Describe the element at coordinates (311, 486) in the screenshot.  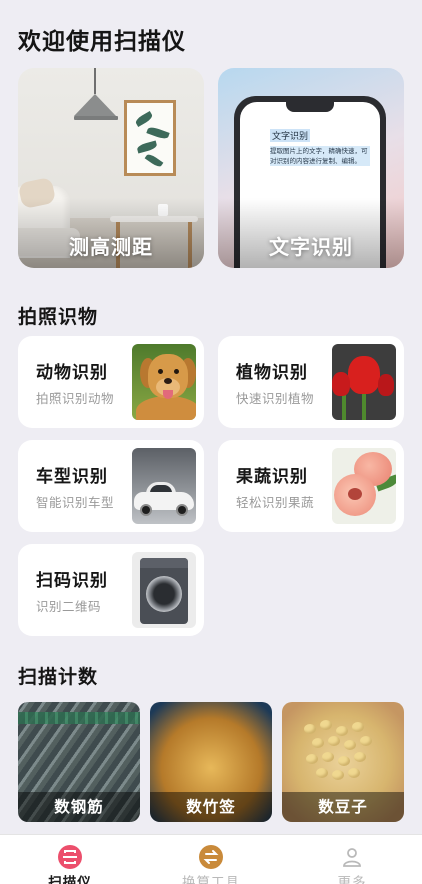
I see `card-fruit-recognition: 果蔬识别 轻松识别果蔬` at that location.